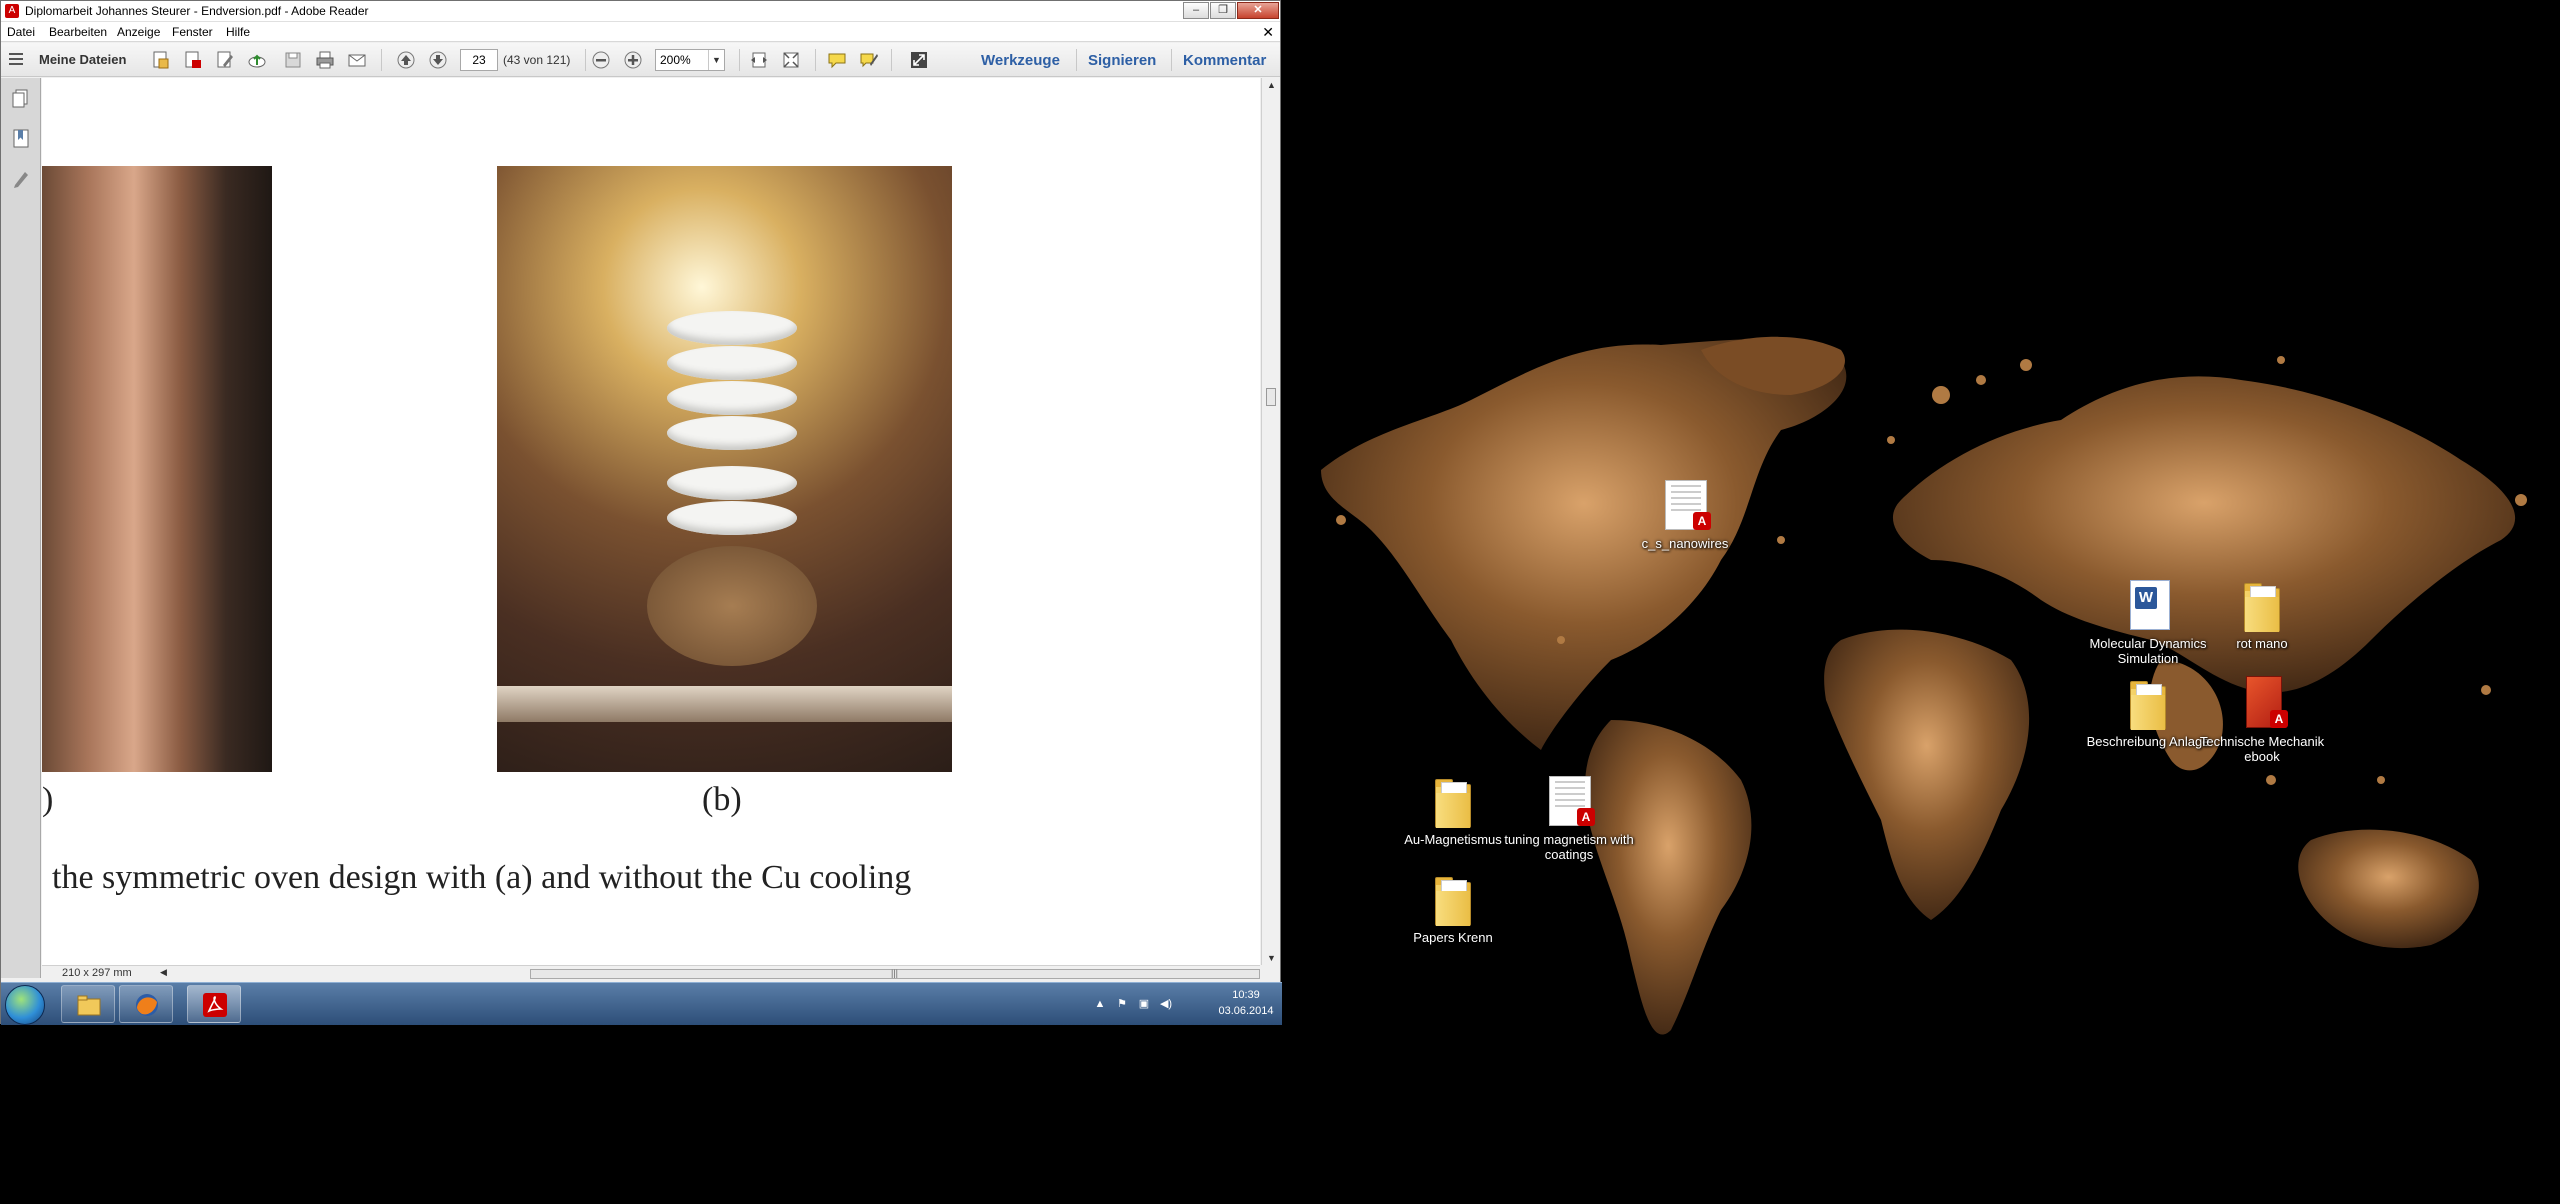  I want to click on horizontal-scroll-thumb: |||, so click(895, 973).